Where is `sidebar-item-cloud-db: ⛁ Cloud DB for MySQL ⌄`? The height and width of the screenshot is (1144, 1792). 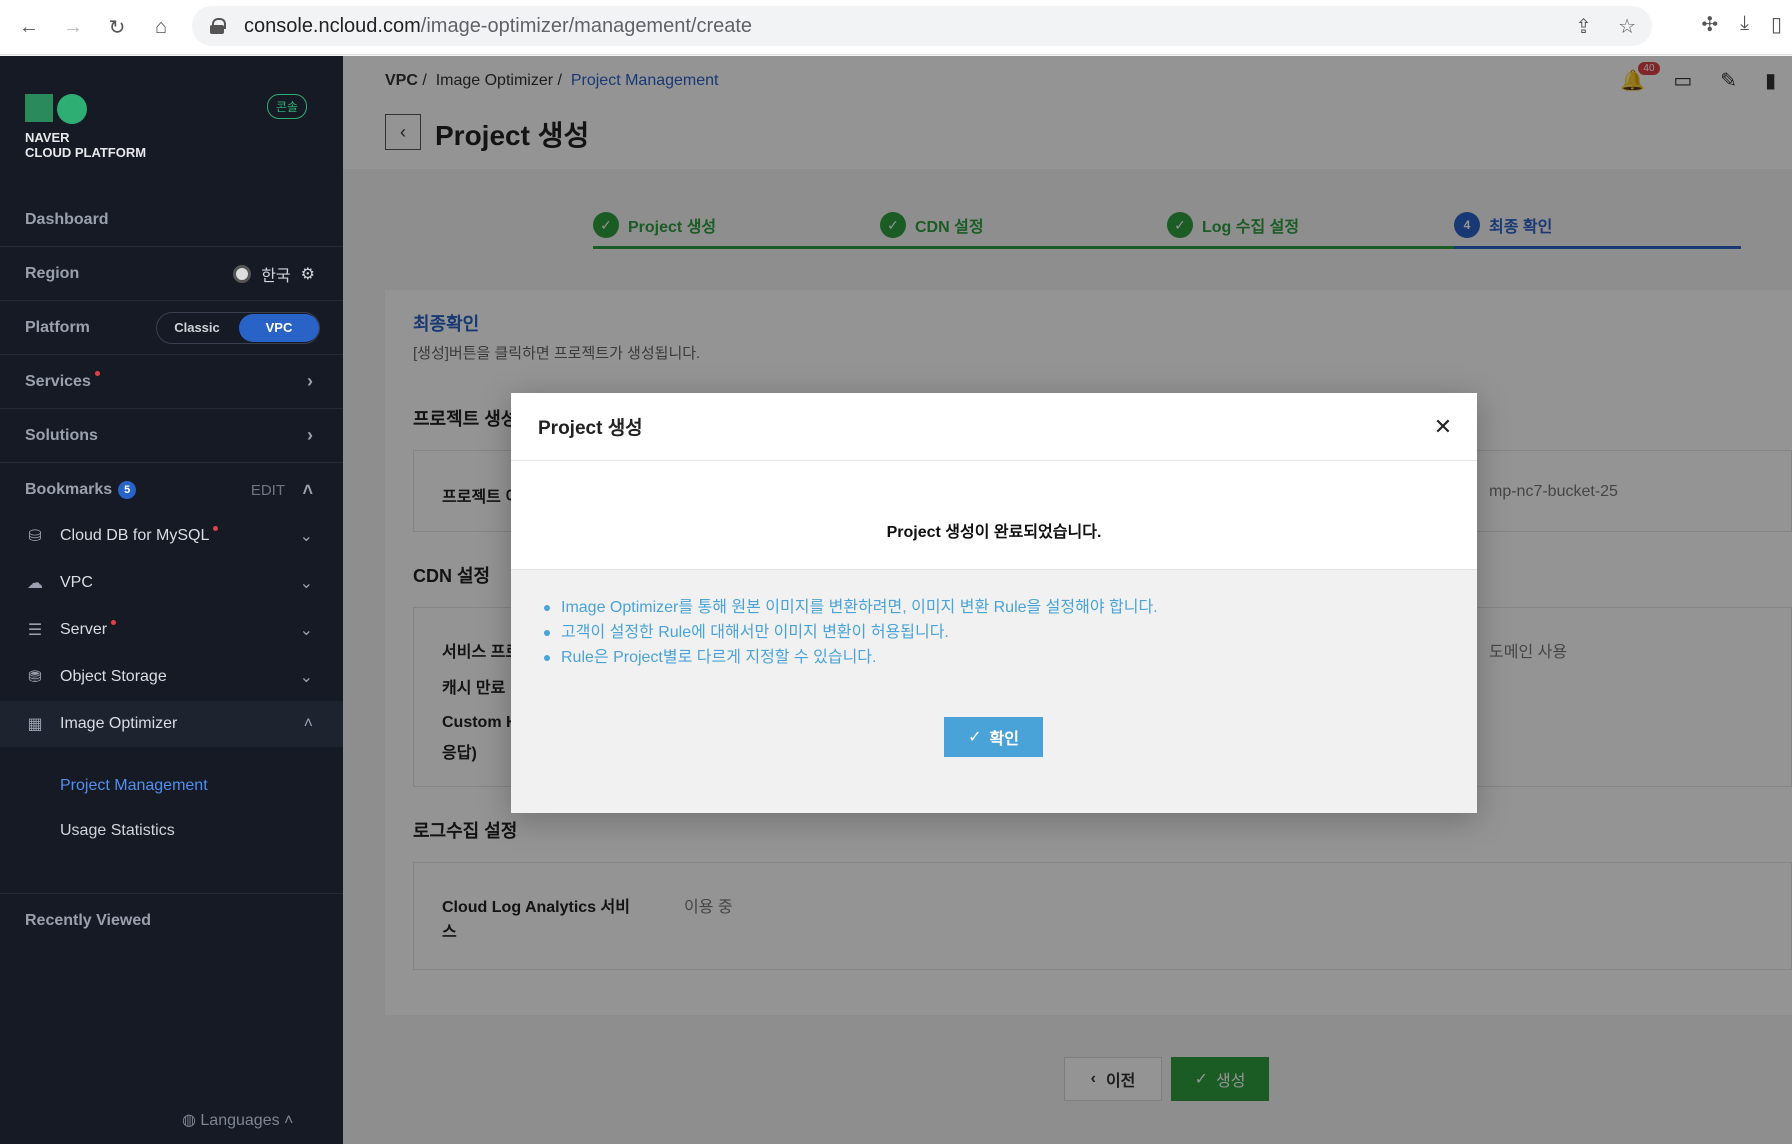 sidebar-item-cloud-db: ⛁ Cloud DB for MySQL ⌄ is located at coordinates (171, 536).